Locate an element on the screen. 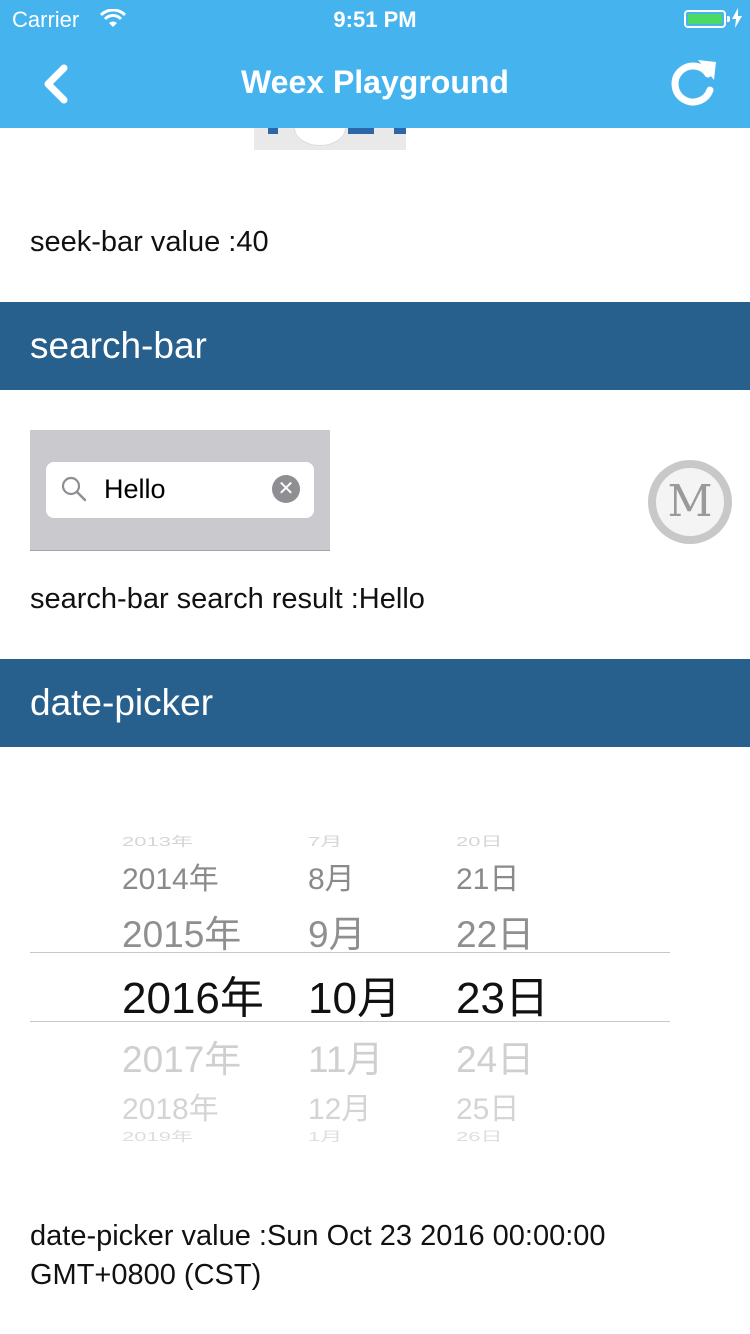  clear-icon: ✕ is located at coordinates (286, 489).